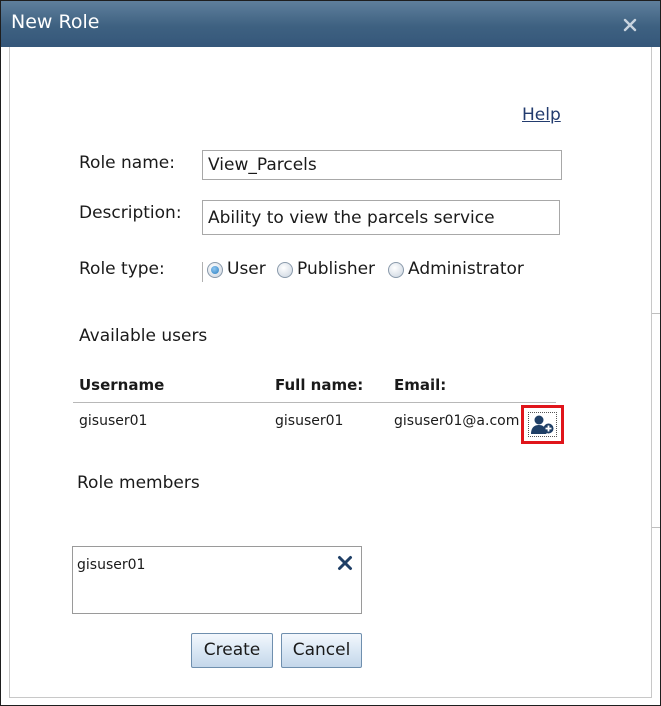 The height and width of the screenshot is (706, 661). I want to click on dialog-title: New Role, so click(55, 22).